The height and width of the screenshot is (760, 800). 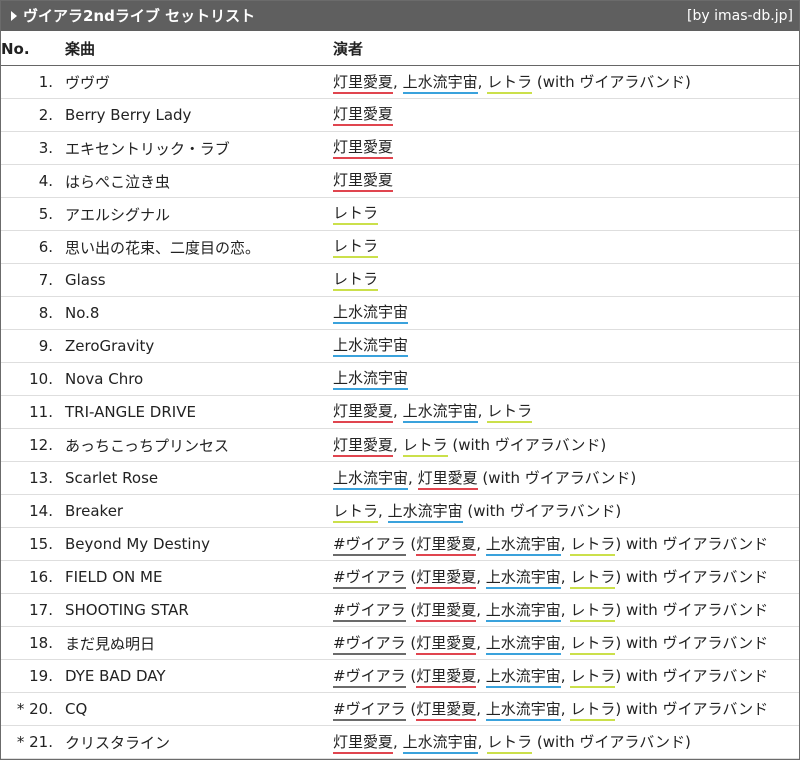 What do you see at coordinates (560, 412) in the screenshot?
I see `performer-cell: 灯里愛夏, 上水流宇宙, レトラ` at bounding box center [560, 412].